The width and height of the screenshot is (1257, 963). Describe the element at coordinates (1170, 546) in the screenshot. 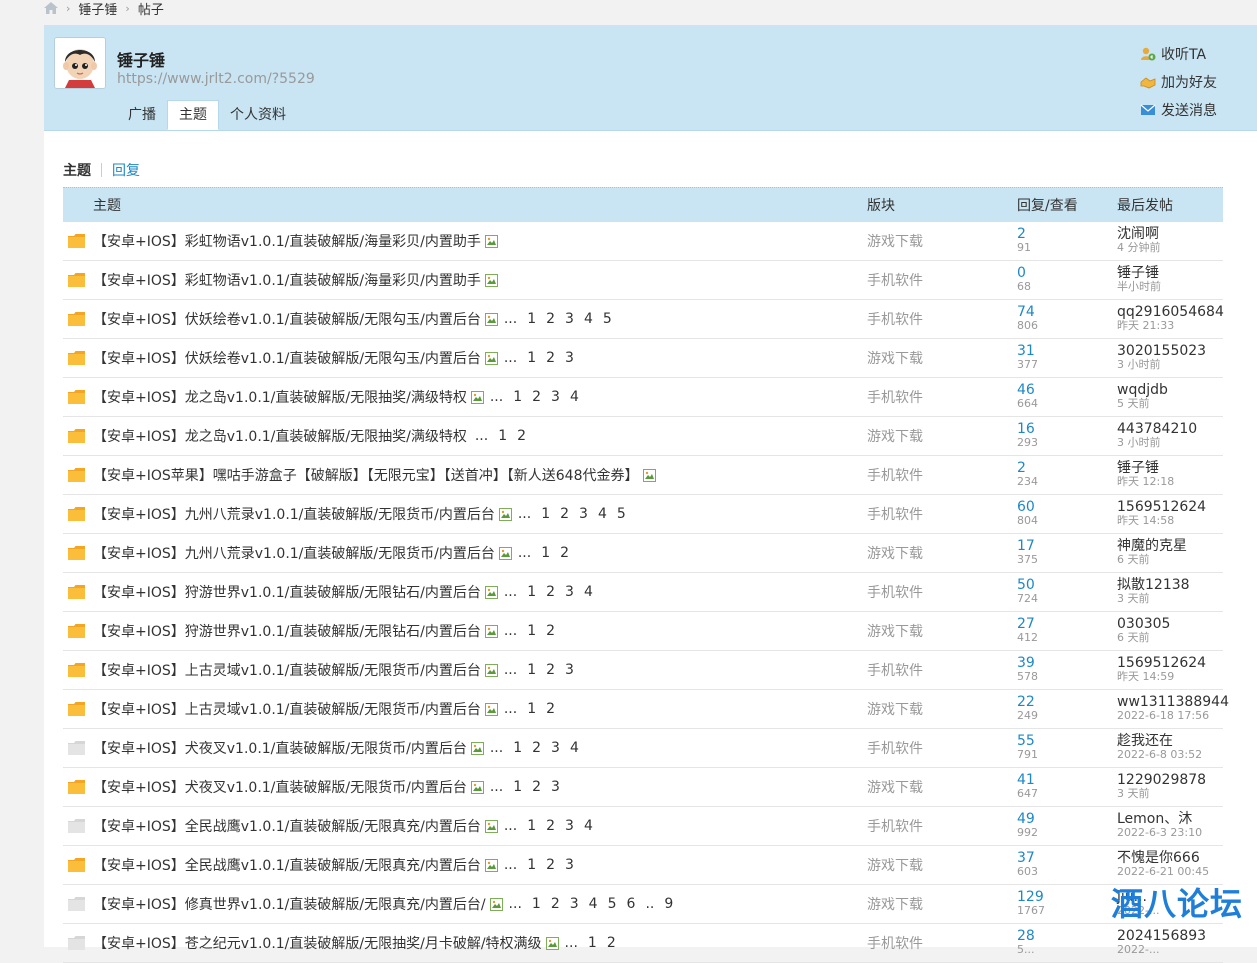

I see `last-post-user: 神魔的克星` at that location.